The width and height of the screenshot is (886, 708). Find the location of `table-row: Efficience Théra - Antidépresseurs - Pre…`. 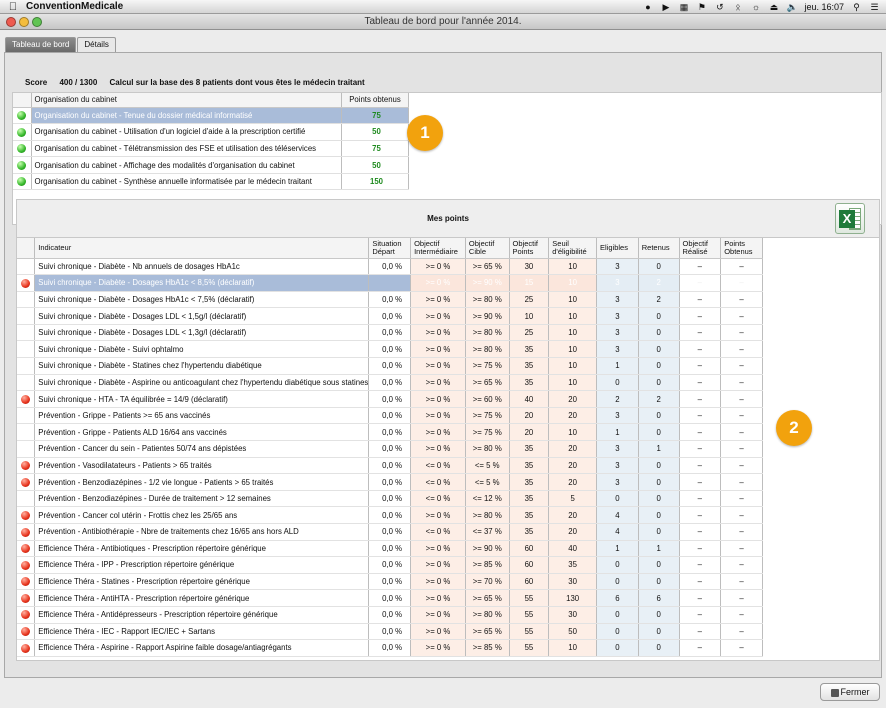

table-row: Efficience Théra - Antidépresseurs - Pre… is located at coordinates (390, 615).